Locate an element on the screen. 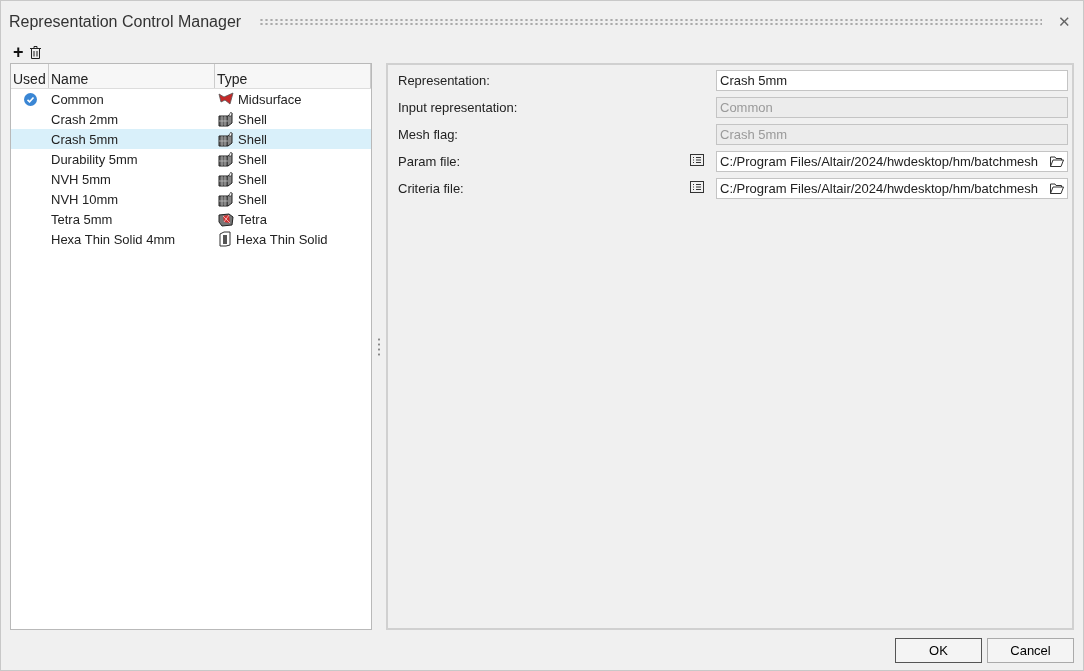  name-cell-text: Crash 5mm is located at coordinates (85, 139).